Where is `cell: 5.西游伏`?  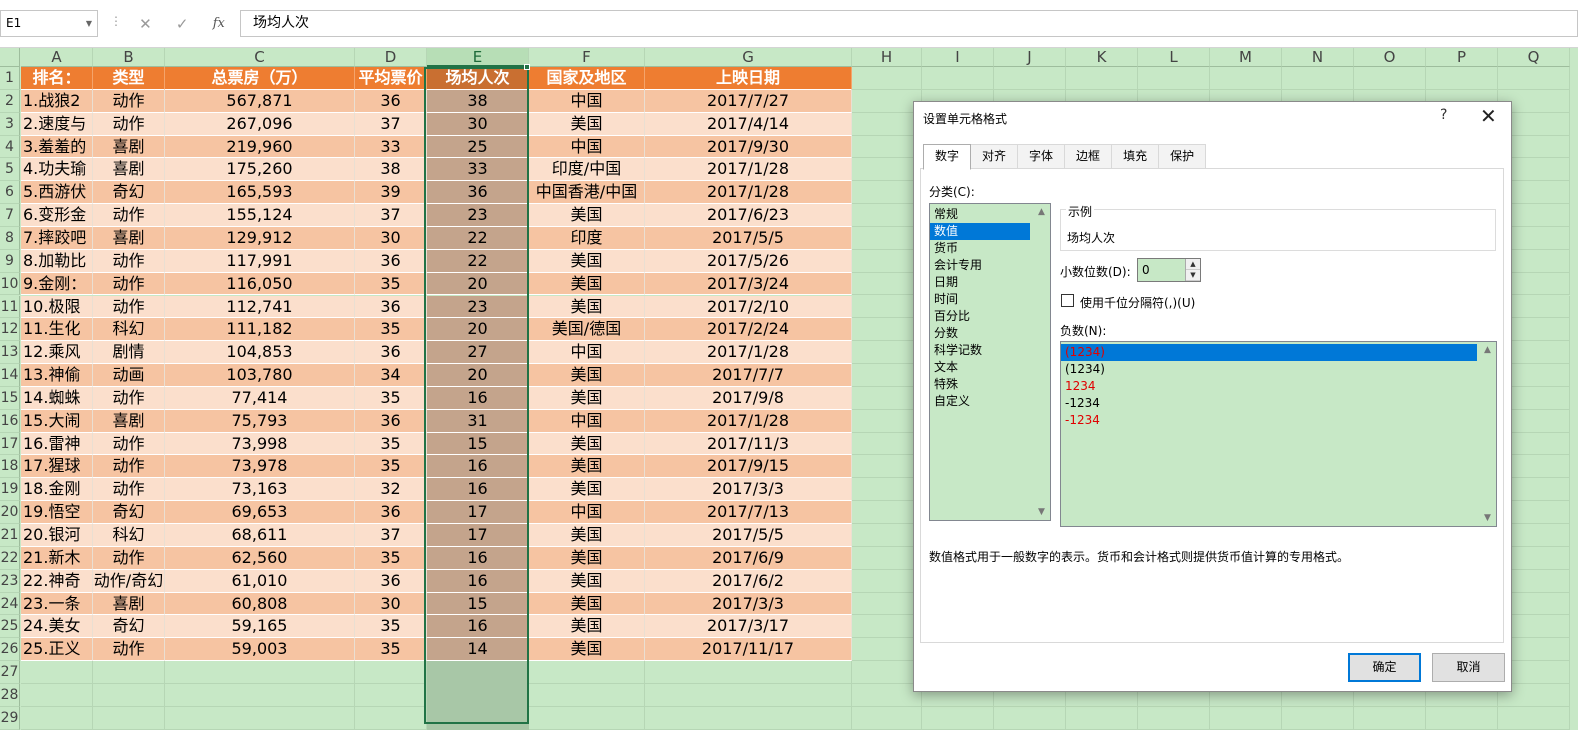
cell: 5.西游伏 is located at coordinates (57, 193).